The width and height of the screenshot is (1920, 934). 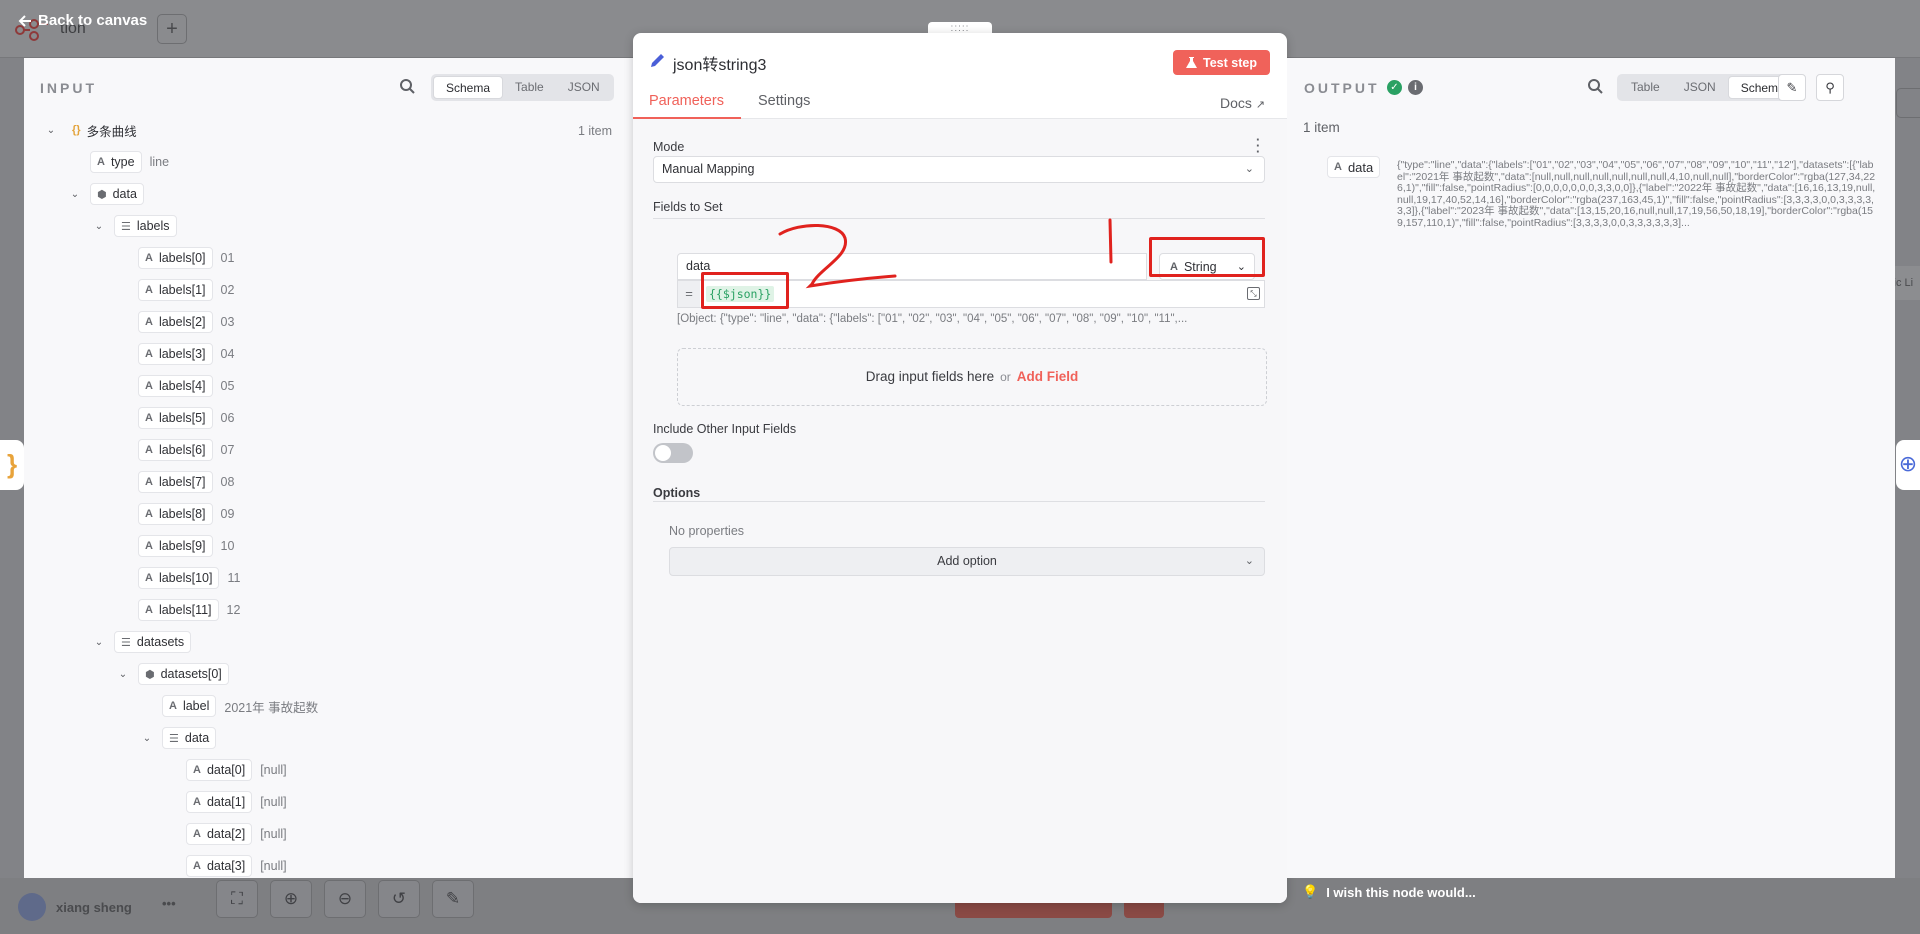 I want to click on tree-row: Alabels[10] 11, so click(x=178, y=578).